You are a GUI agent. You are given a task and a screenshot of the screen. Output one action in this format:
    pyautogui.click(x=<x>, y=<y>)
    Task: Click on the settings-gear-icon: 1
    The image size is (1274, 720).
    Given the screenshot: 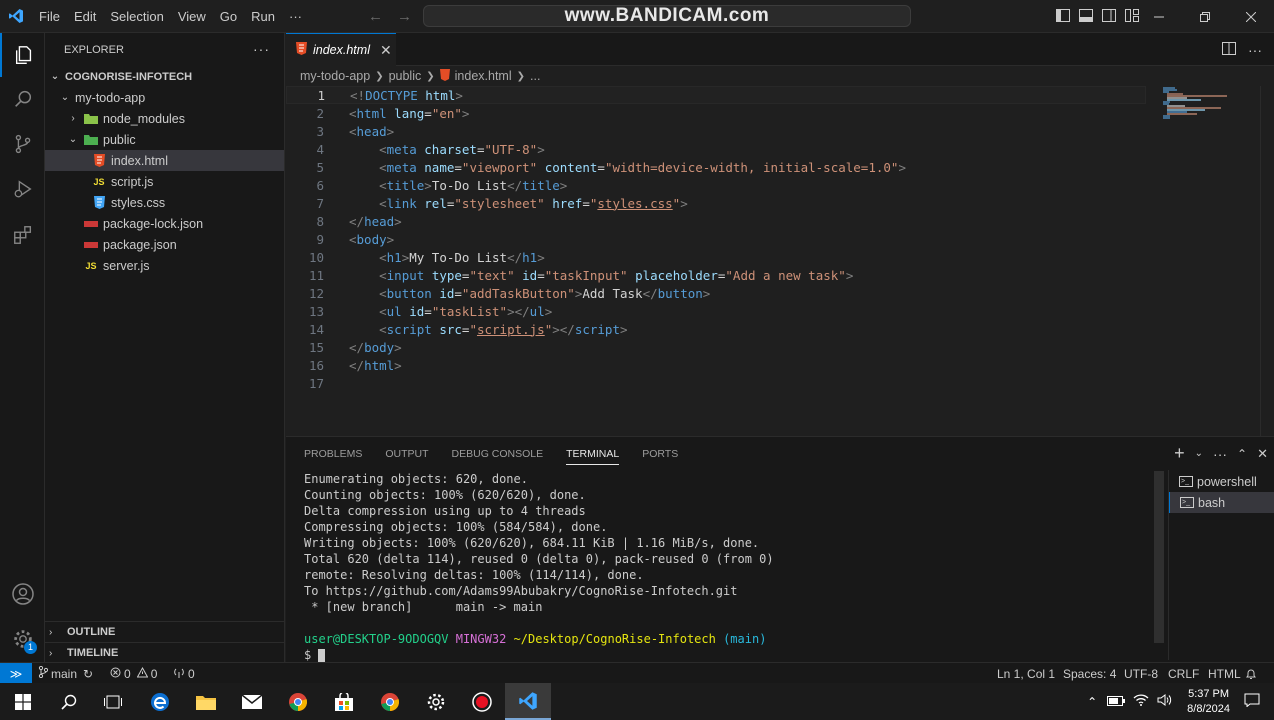 What is the action you would take?
    pyautogui.click(x=22, y=639)
    